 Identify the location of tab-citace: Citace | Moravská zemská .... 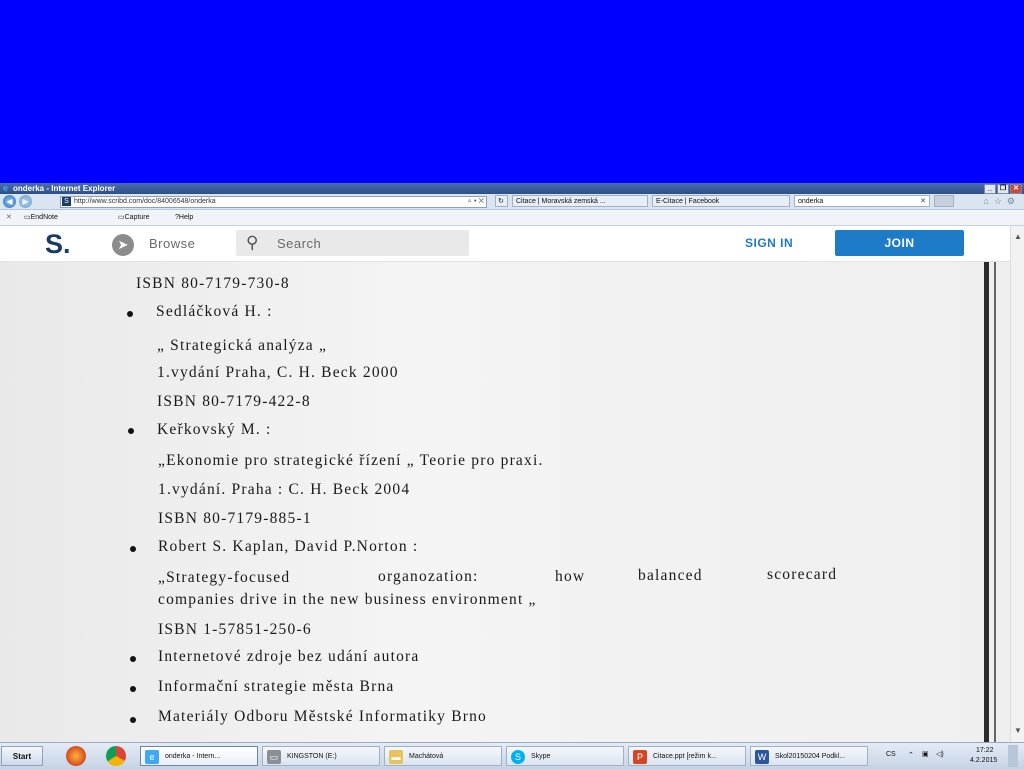
(580, 201).